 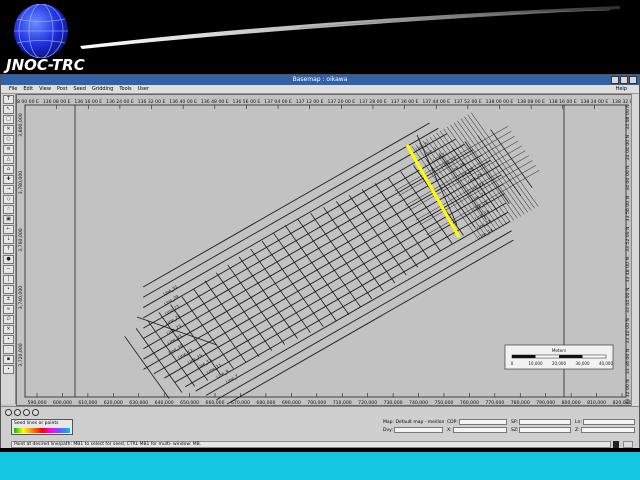 I want to click on dvy-field: Dvy:, so click(x=413, y=430).